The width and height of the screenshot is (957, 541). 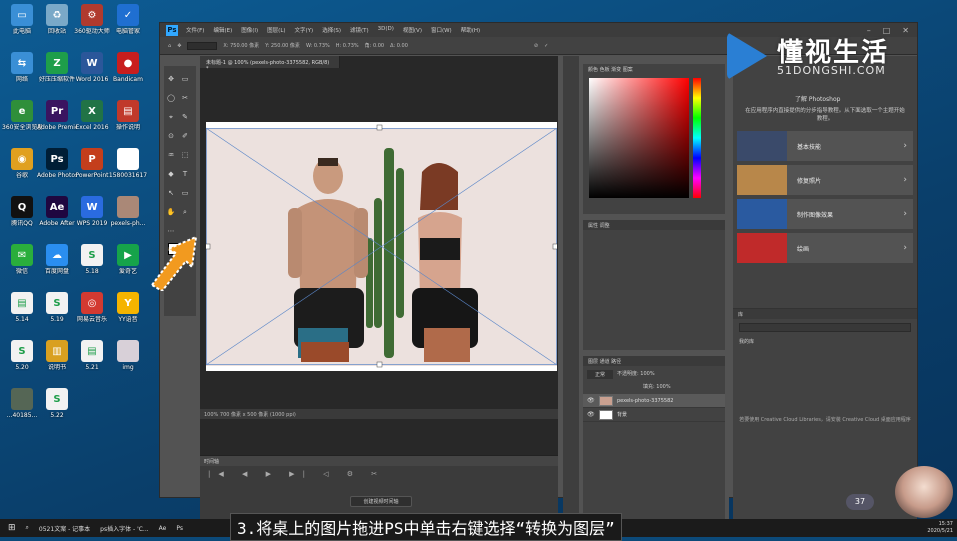 What do you see at coordinates (381, 501) in the screenshot?
I see `create-video-timeline-button: 创建视频时间轴` at bounding box center [381, 501].